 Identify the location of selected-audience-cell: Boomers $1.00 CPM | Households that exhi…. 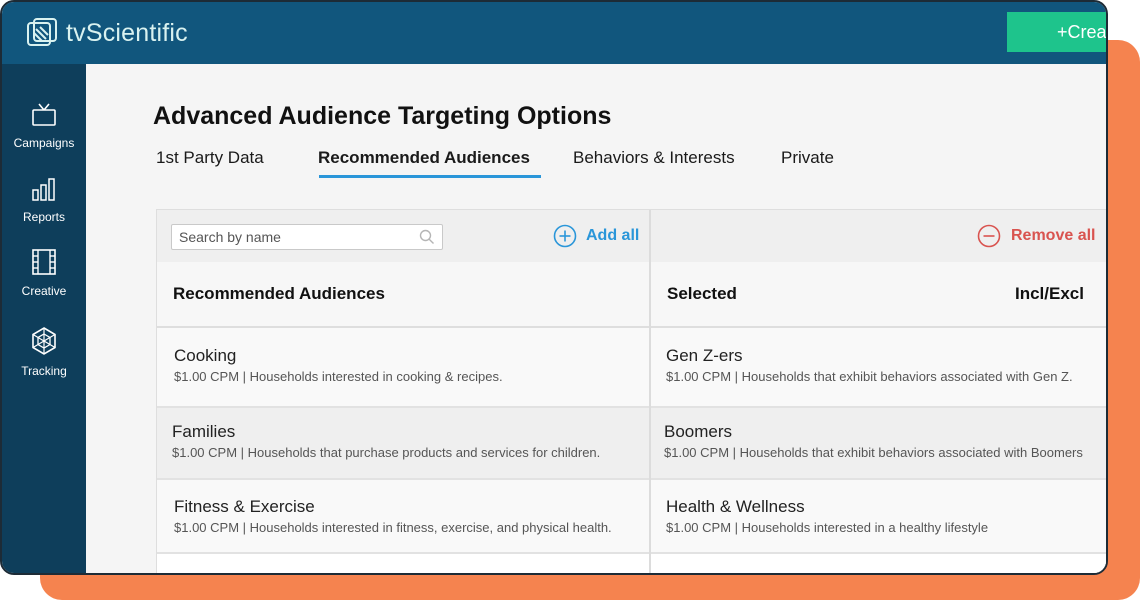
(878, 443).